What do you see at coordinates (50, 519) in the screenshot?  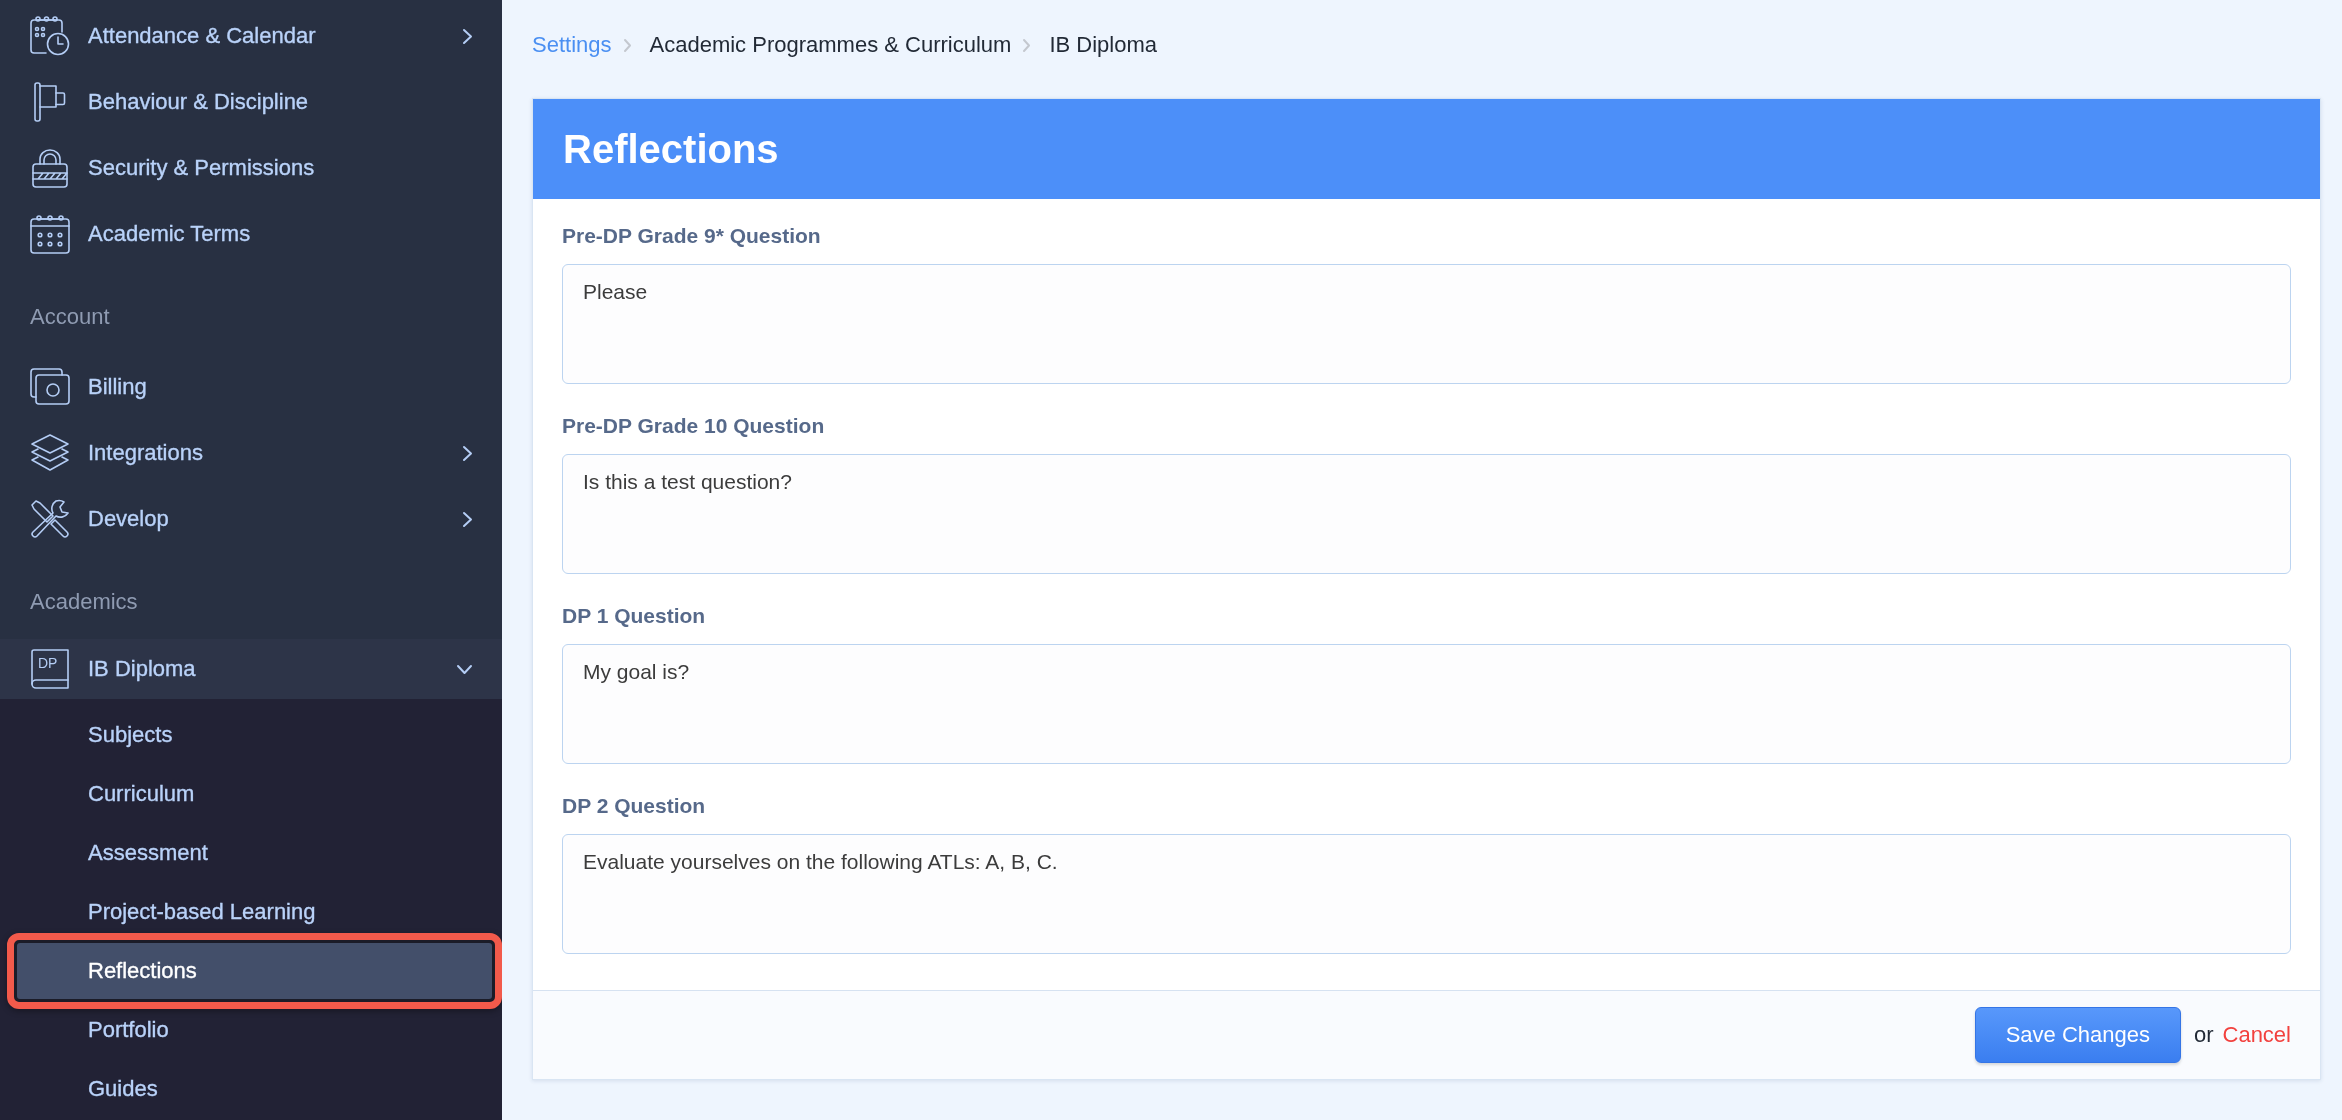 I see `wrench-screwdriver-icon` at bounding box center [50, 519].